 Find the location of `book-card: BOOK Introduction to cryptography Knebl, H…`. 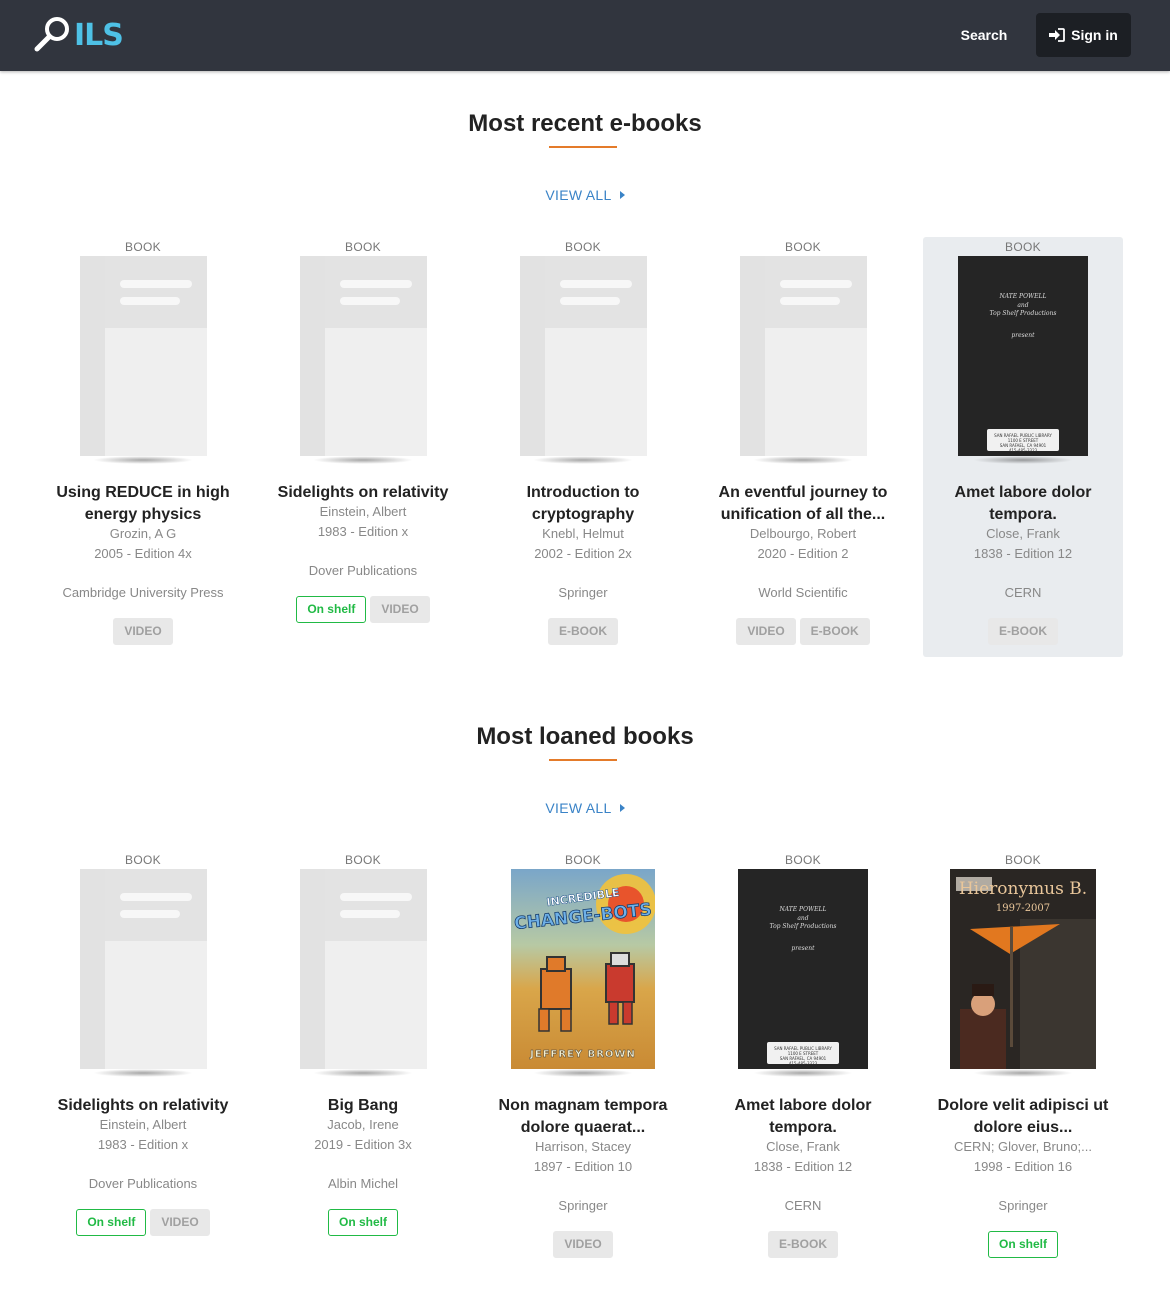

book-card: BOOK Introduction to cryptography Knebl, H… is located at coordinates (583, 447).